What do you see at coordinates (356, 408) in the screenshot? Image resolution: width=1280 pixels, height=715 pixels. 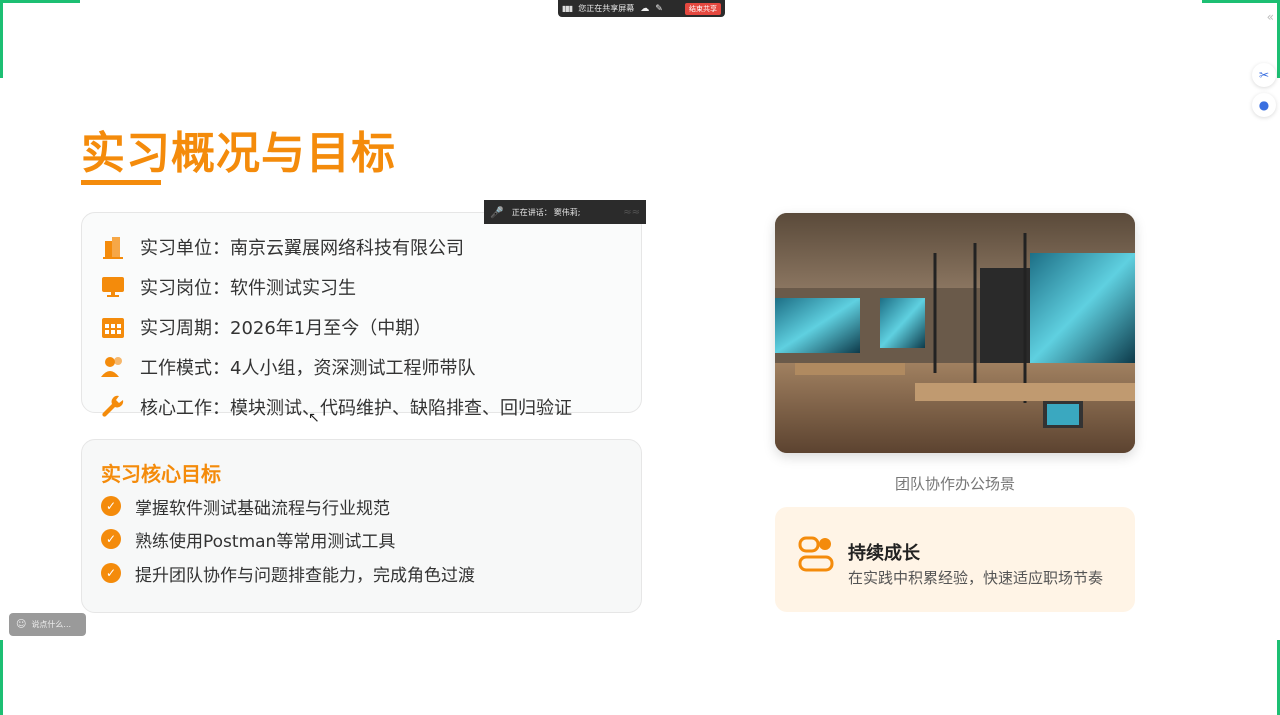 I see `info-text: 核心工作：模块测试、代码维护、缺陷排查、回归验证` at bounding box center [356, 408].